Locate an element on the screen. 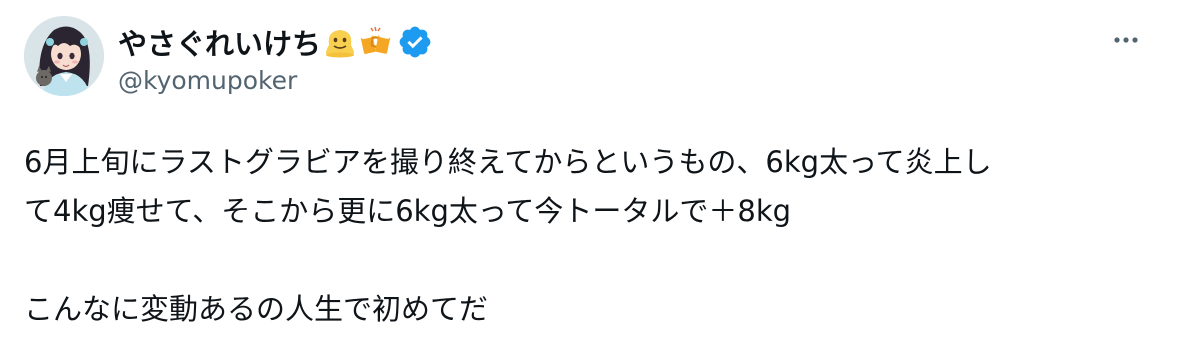 This screenshot has width=1178, height=362. avatar-image is located at coordinates (64, 56).